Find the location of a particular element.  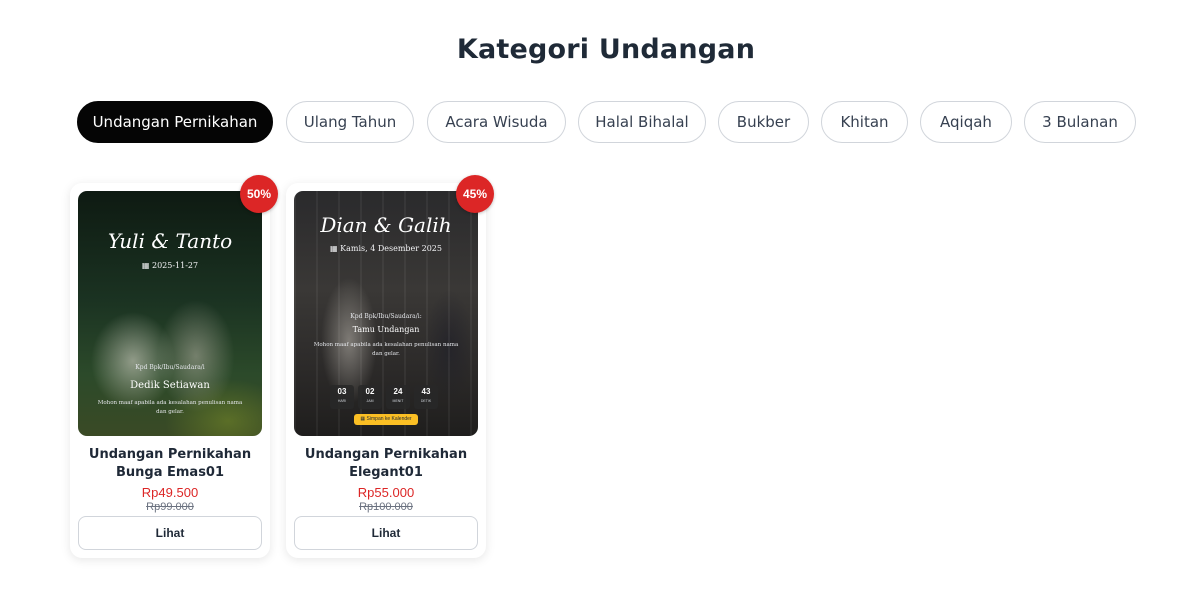

product-name: Undangan Pernikahan Bunga Emas01 is located at coordinates (170, 463).